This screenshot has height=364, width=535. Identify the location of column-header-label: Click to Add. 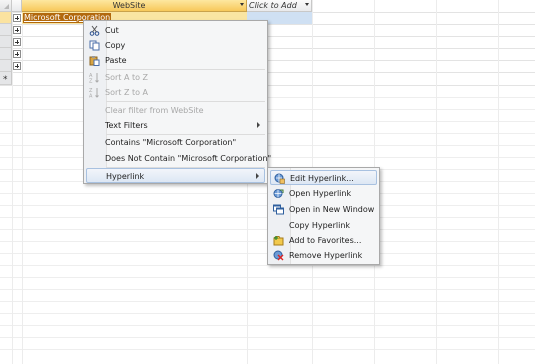
(273, 5).